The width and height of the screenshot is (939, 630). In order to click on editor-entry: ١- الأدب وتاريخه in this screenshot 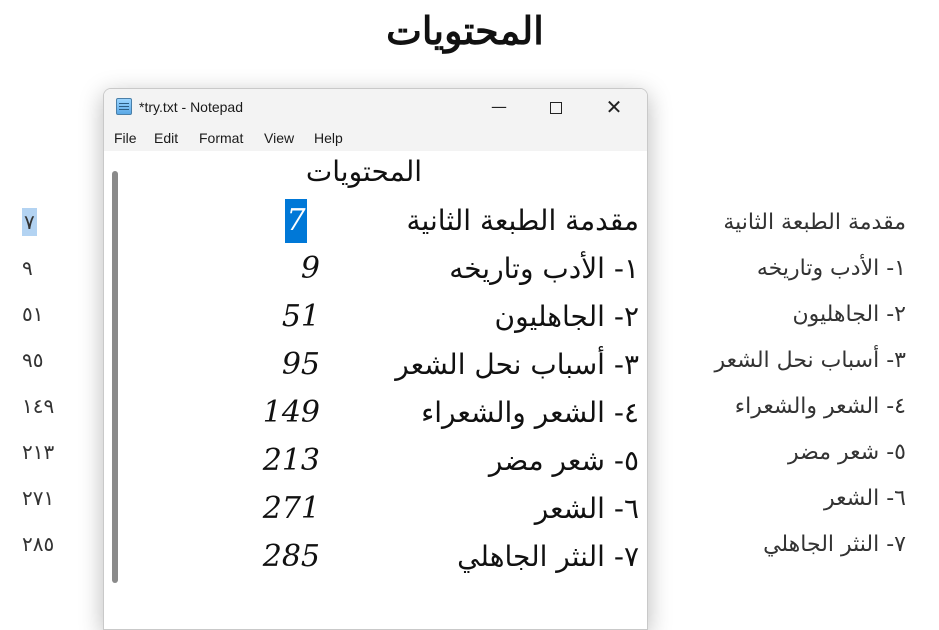, I will do `click(544, 268)`.